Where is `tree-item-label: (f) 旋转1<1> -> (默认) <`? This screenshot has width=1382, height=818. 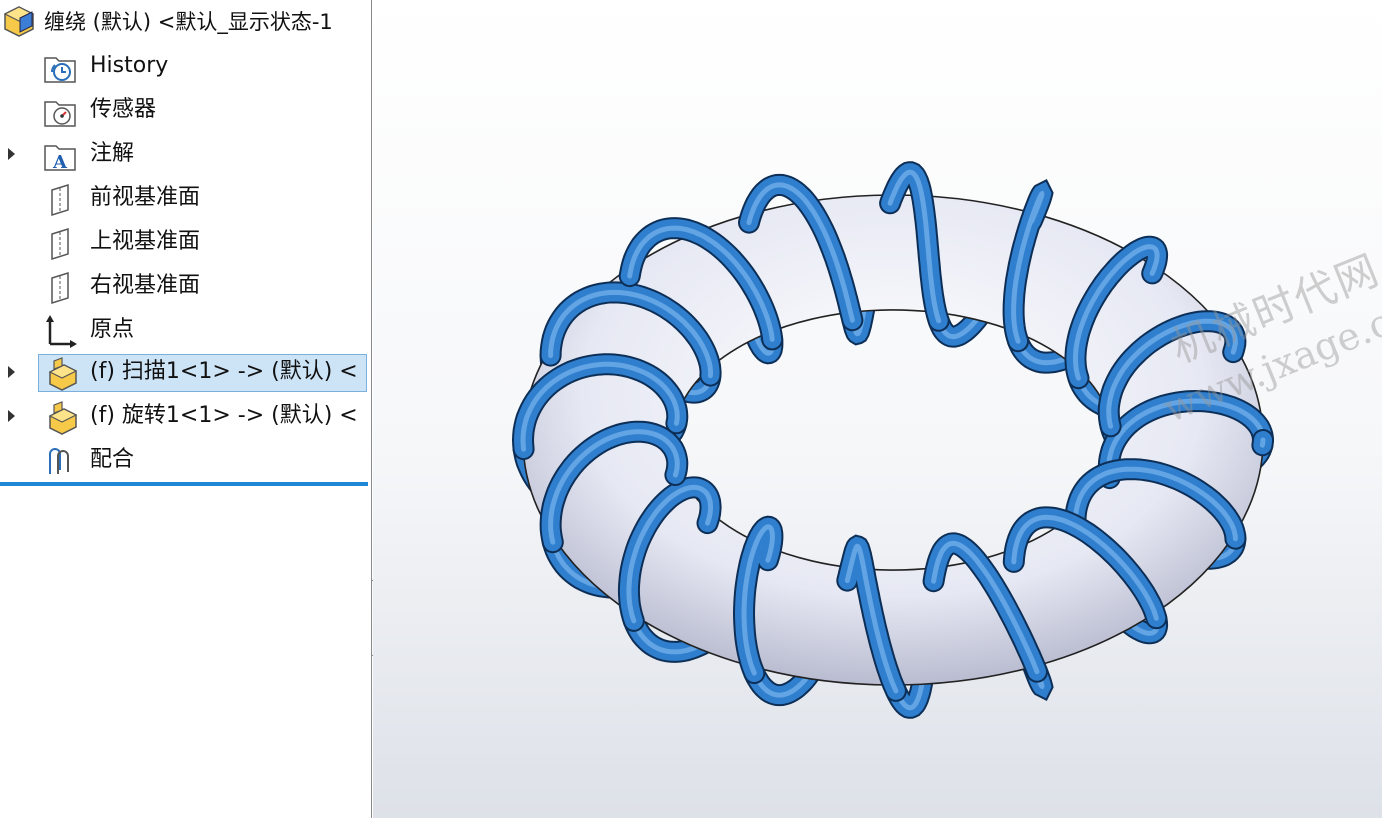 tree-item-label: (f) 旋转1<1> -> (默认) < is located at coordinates (224, 415).